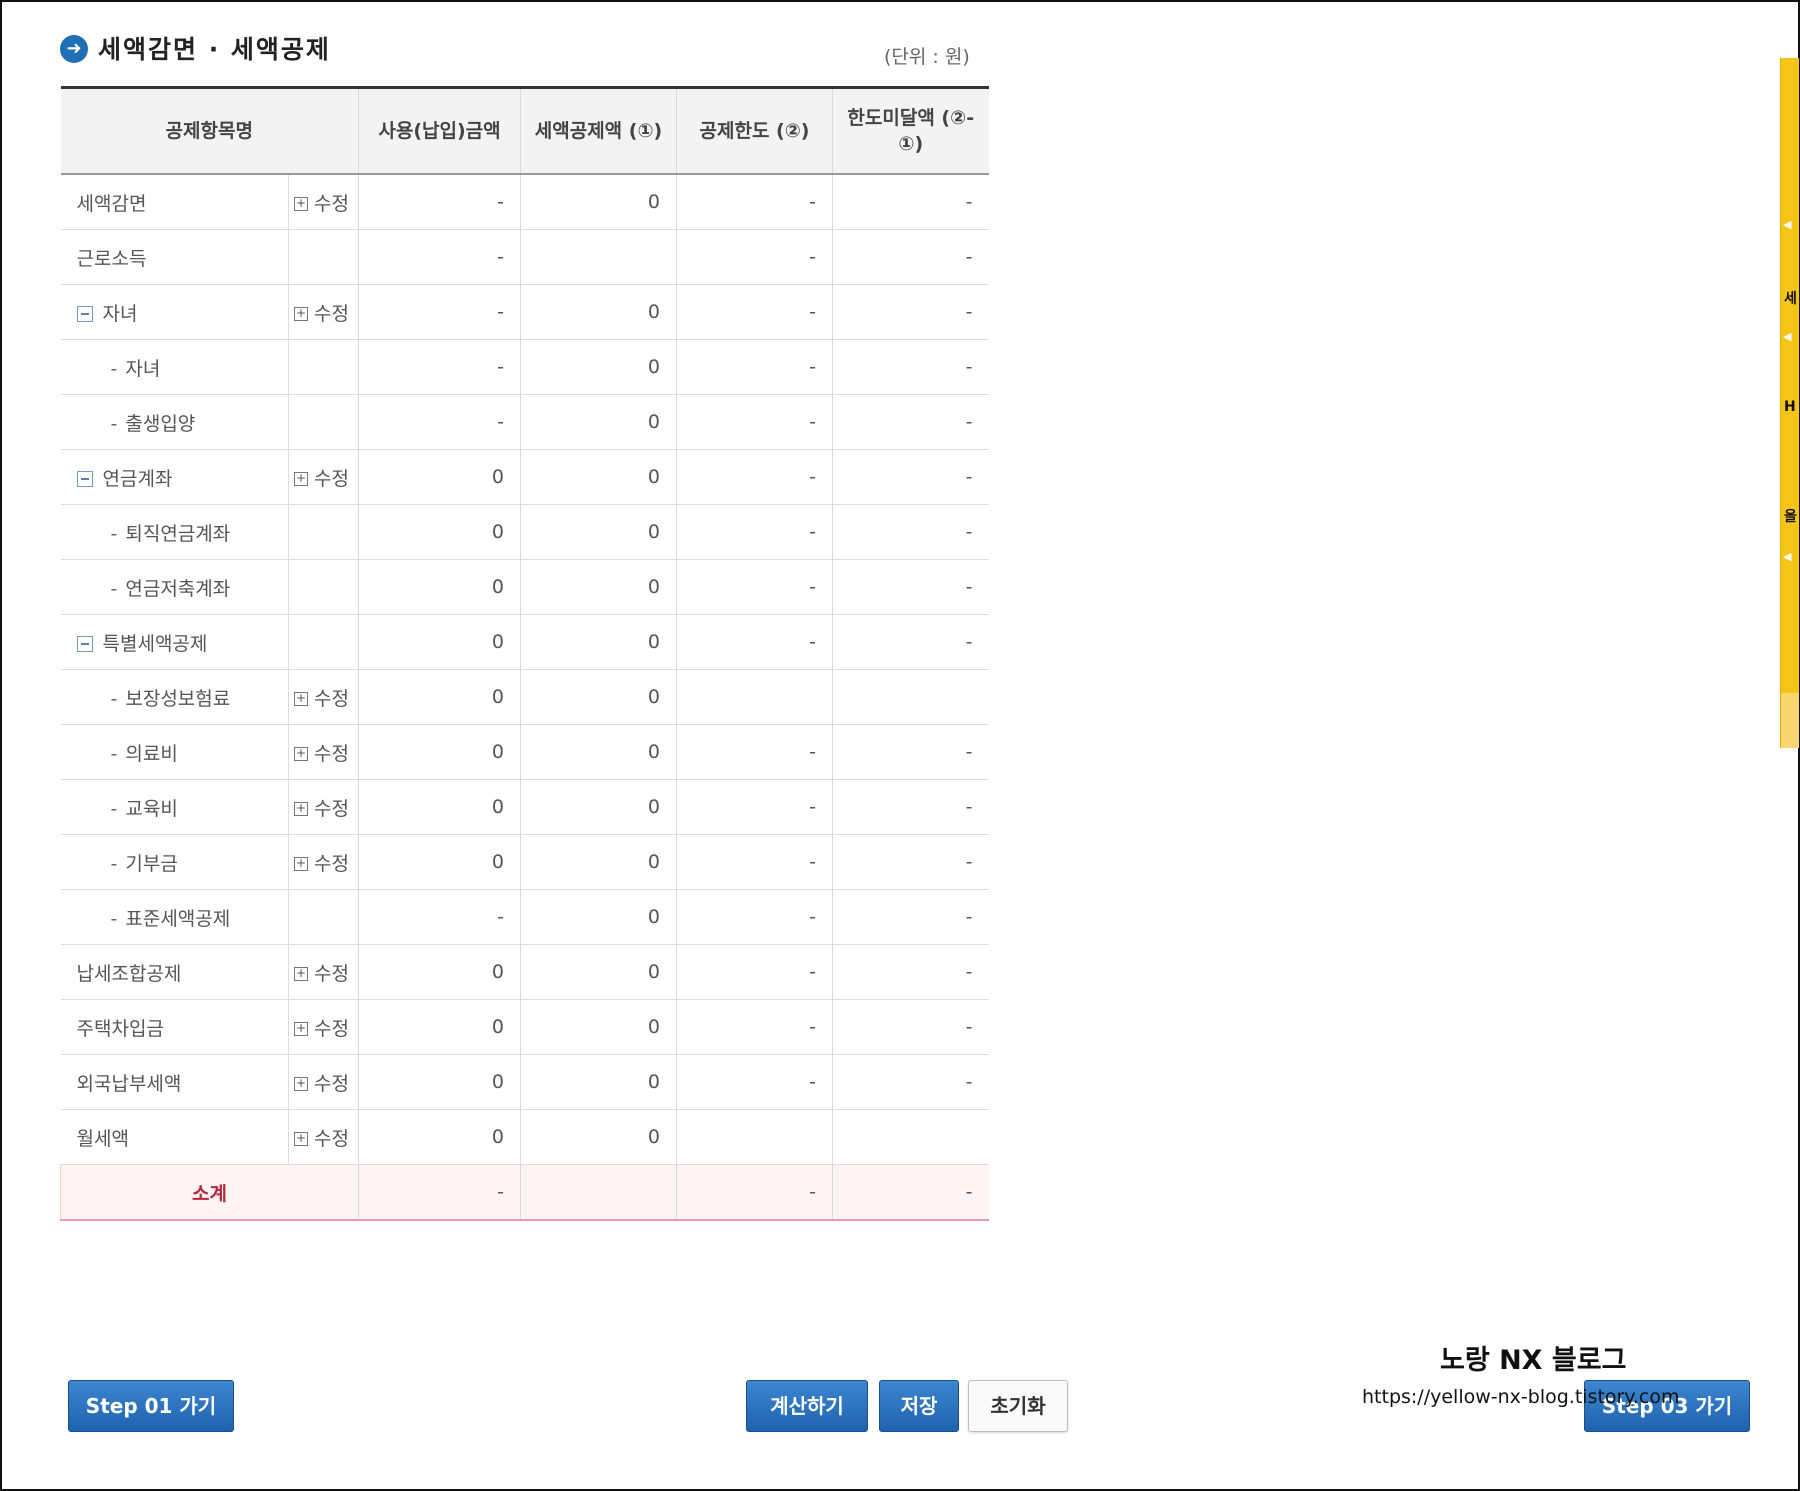 The height and width of the screenshot is (1491, 1800). What do you see at coordinates (174, 312) in the screenshot?
I see `row-name-cell: 자녀` at bounding box center [174, 312].